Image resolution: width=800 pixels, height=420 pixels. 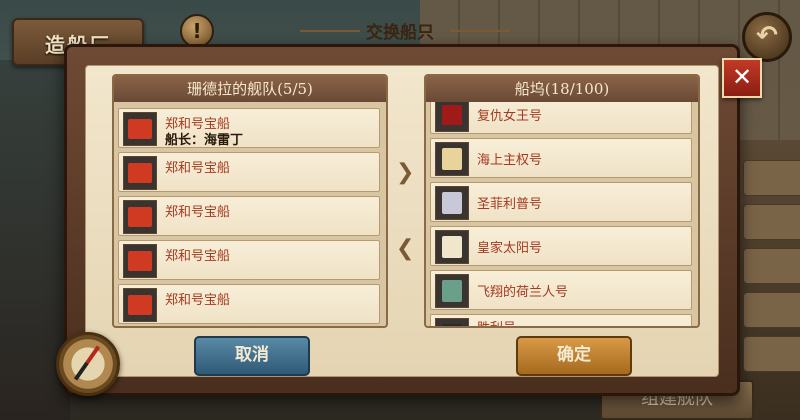 What do you see at coordinates (562, 89) in the screenshot?
I see `dock-panel-header: 船坞(18/100)` at bounding box center [562, 89].